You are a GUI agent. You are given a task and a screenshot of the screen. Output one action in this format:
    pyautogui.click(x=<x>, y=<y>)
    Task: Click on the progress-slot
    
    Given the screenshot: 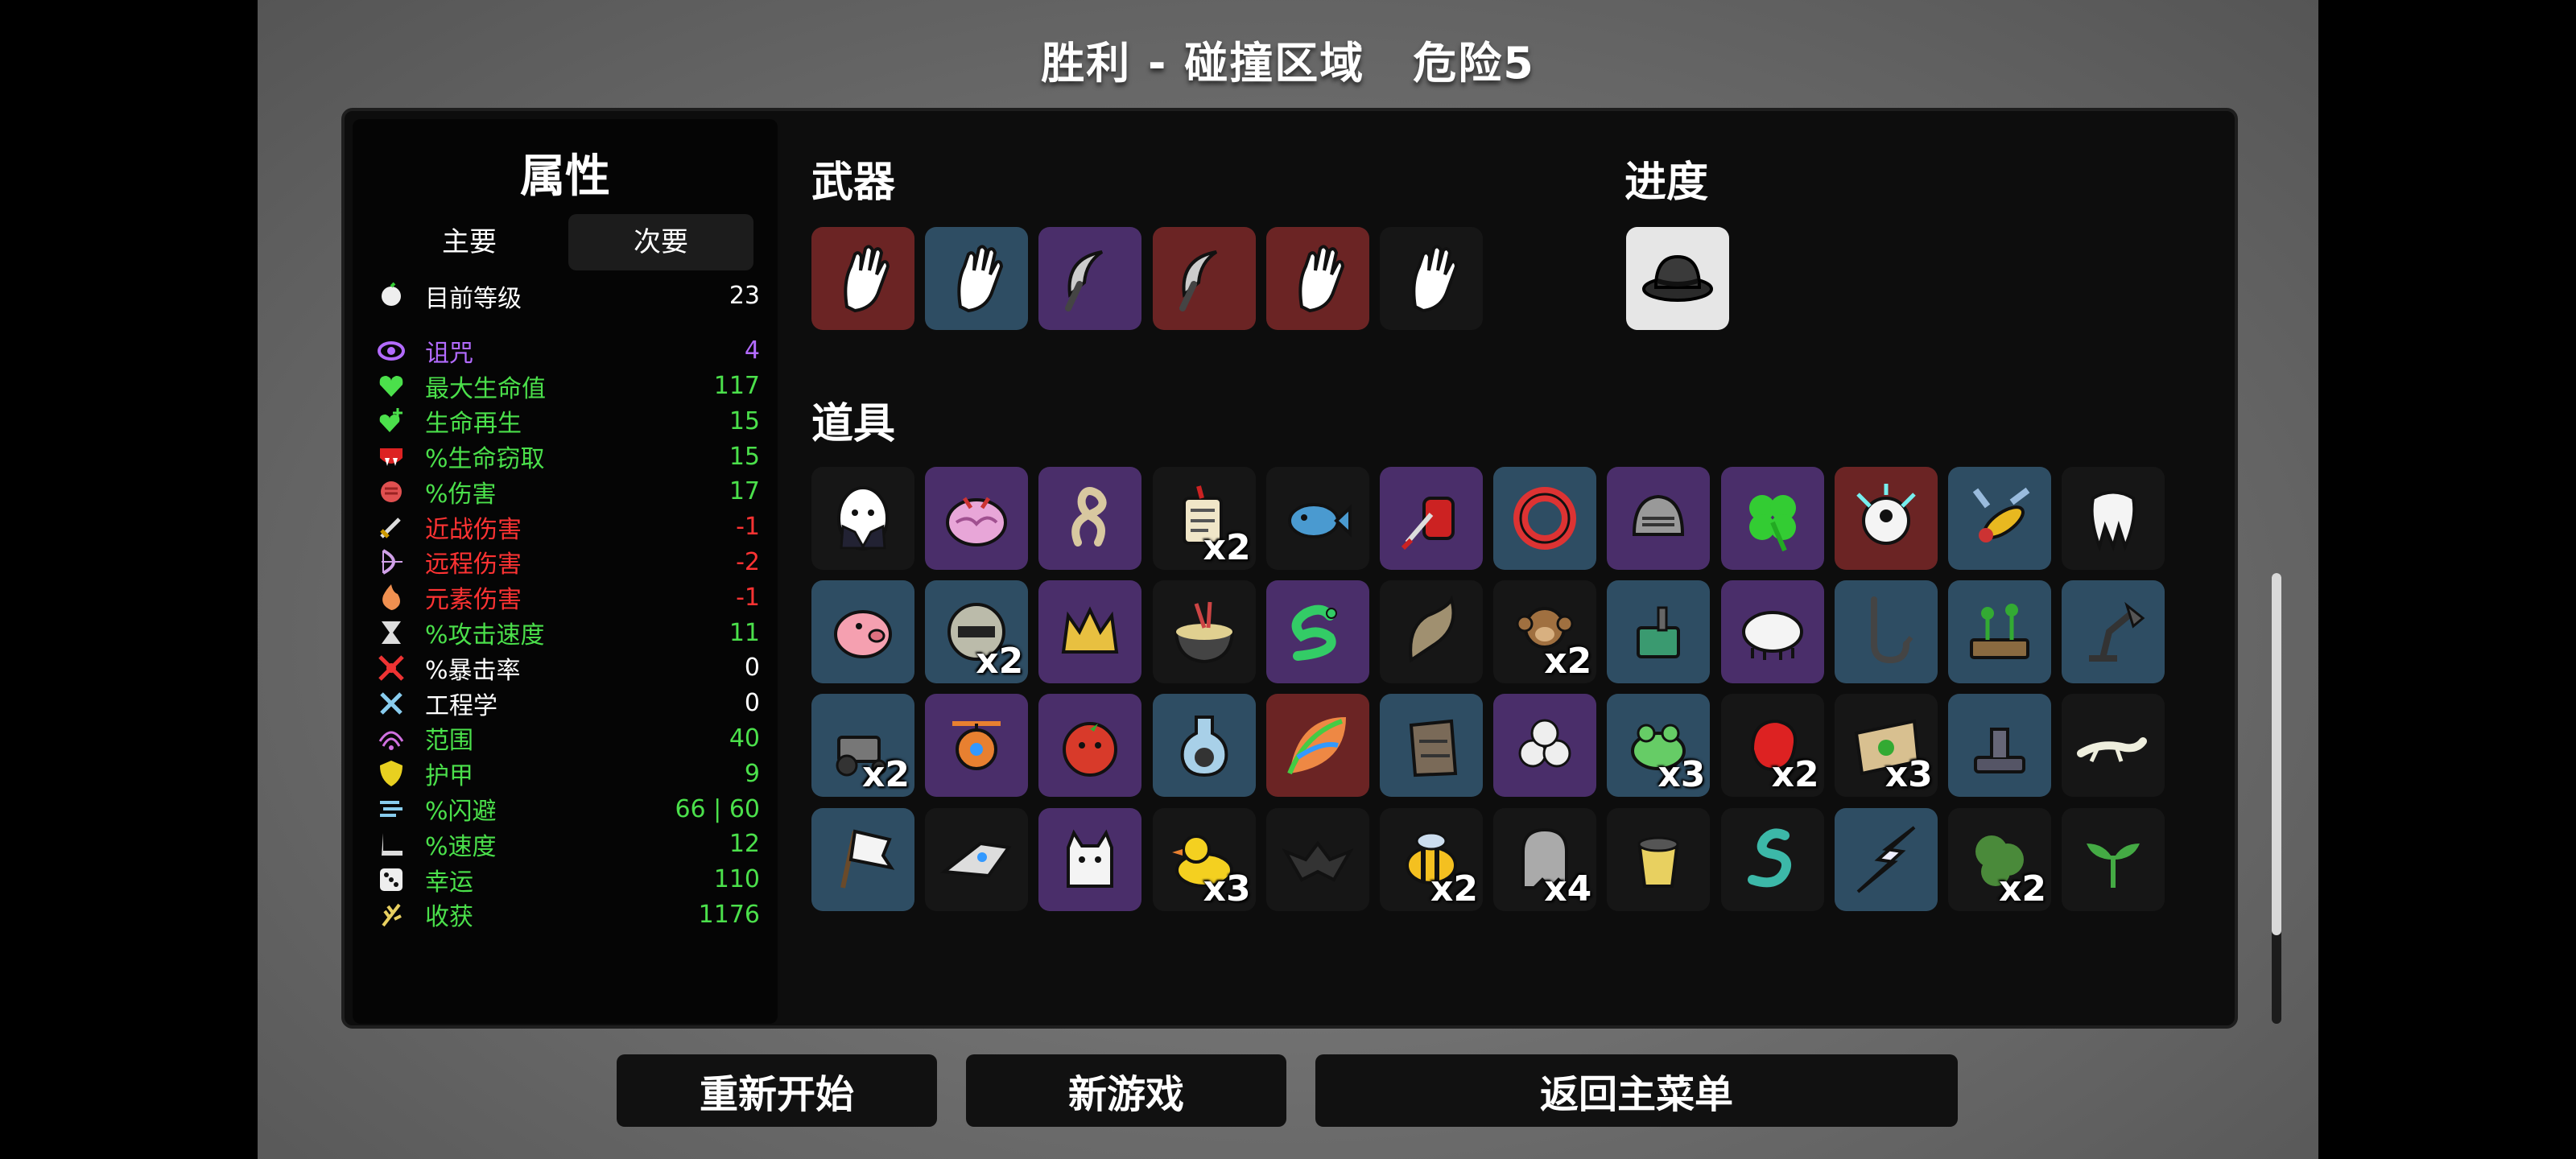 What is the action you would take?
    pyautogui.click(x=1677, y=278)
    